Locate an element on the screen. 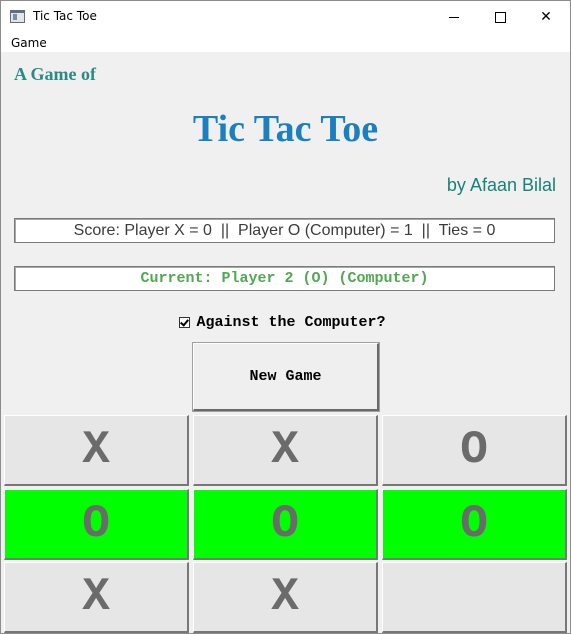 The width and height of the screenshot is (571, 634). board-cell-4: O is located at coordinates (96, 524).